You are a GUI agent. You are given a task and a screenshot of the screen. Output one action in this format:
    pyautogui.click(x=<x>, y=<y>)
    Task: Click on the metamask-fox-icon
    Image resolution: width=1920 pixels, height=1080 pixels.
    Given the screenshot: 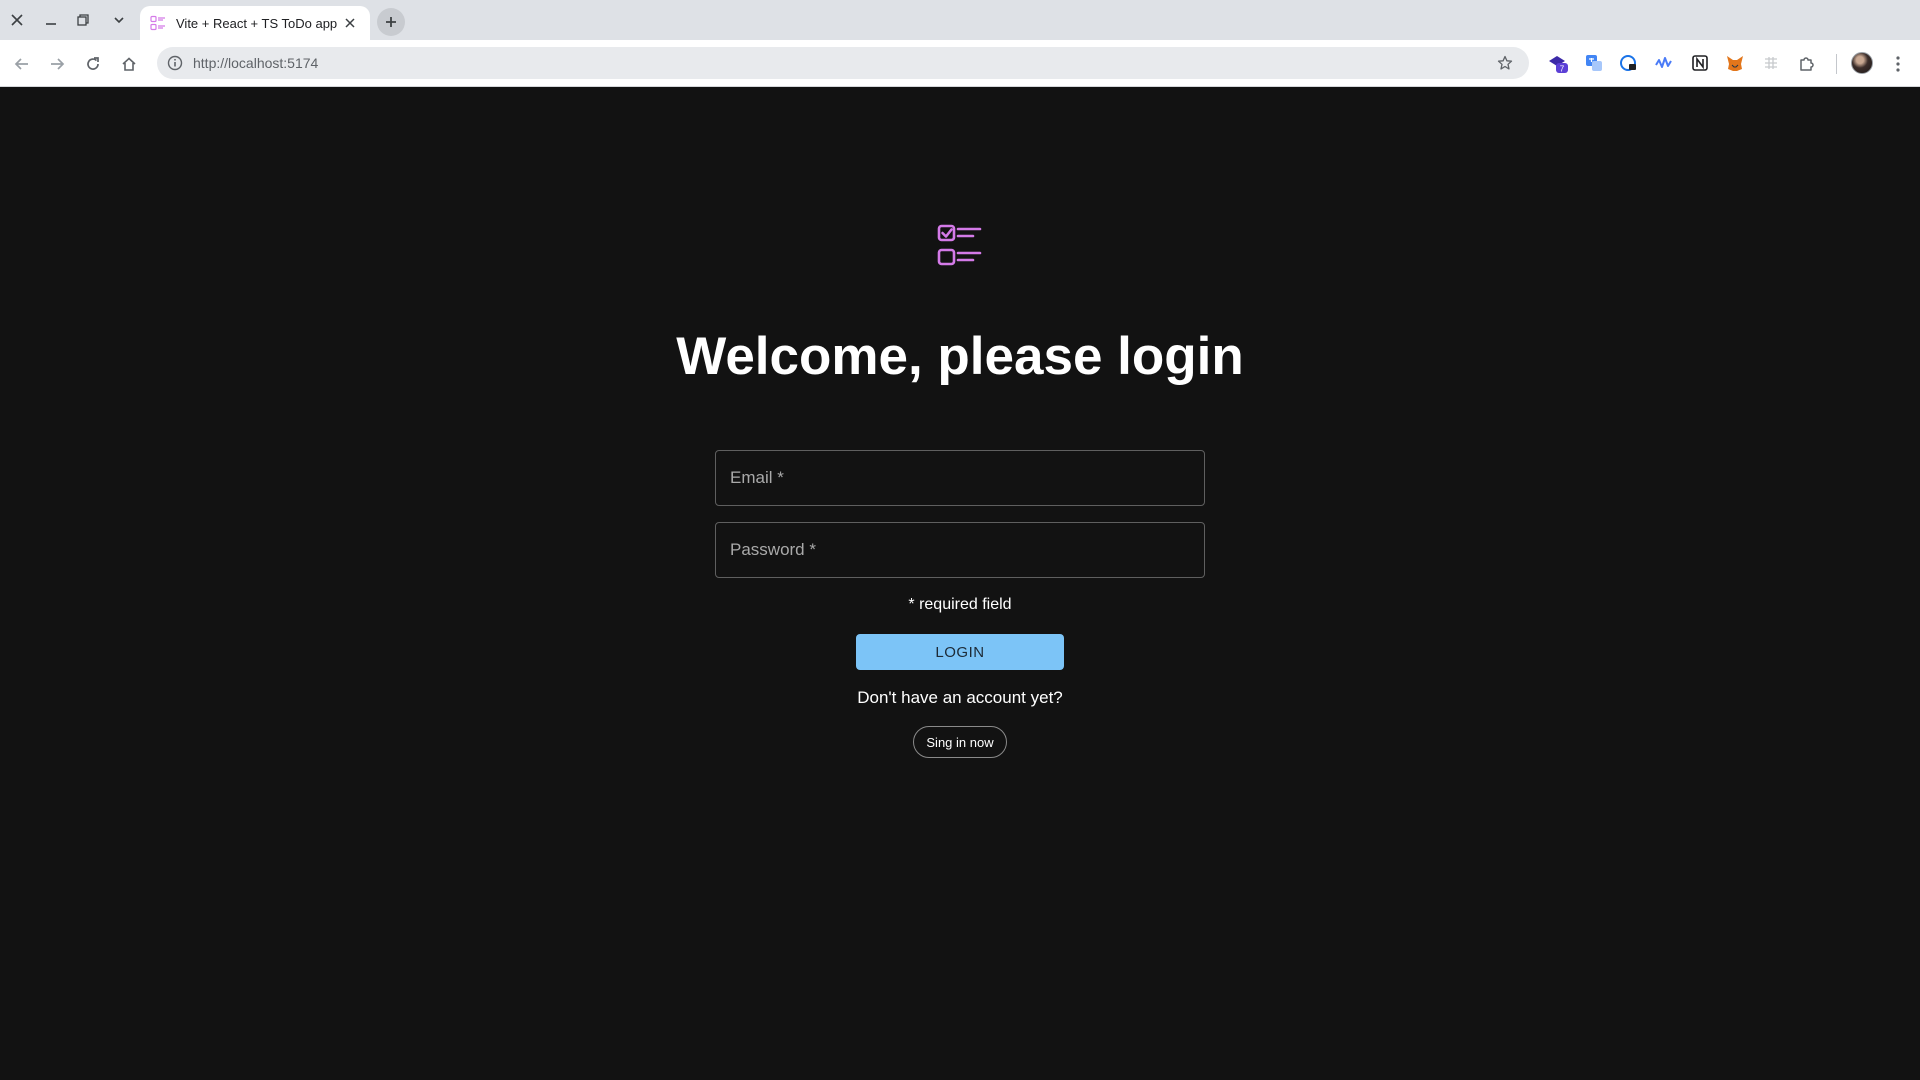 What is the action you would take?
    pyautogui.click(x=1735, y=63)
    